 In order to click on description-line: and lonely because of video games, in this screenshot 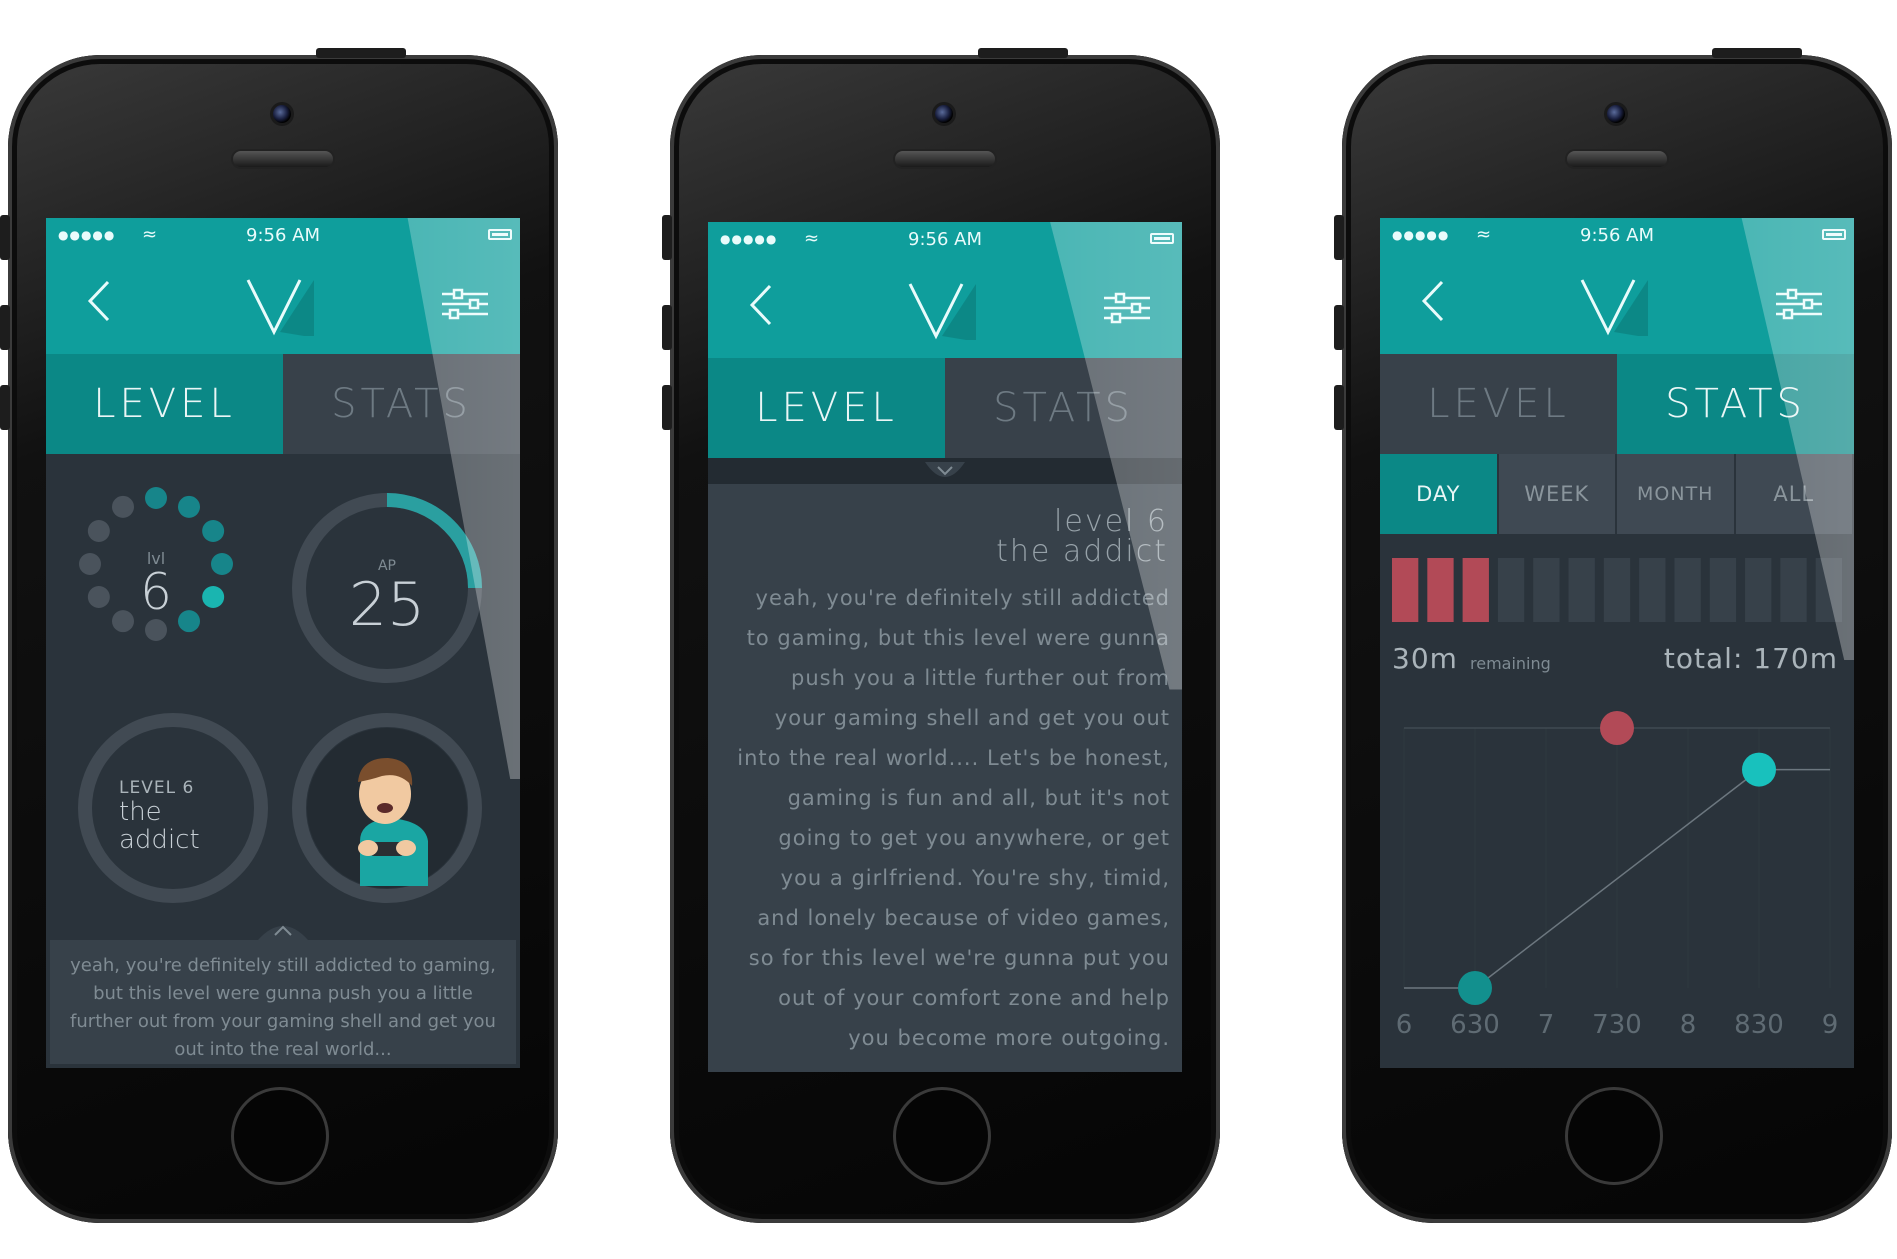, I will do `click(963, 918)`.